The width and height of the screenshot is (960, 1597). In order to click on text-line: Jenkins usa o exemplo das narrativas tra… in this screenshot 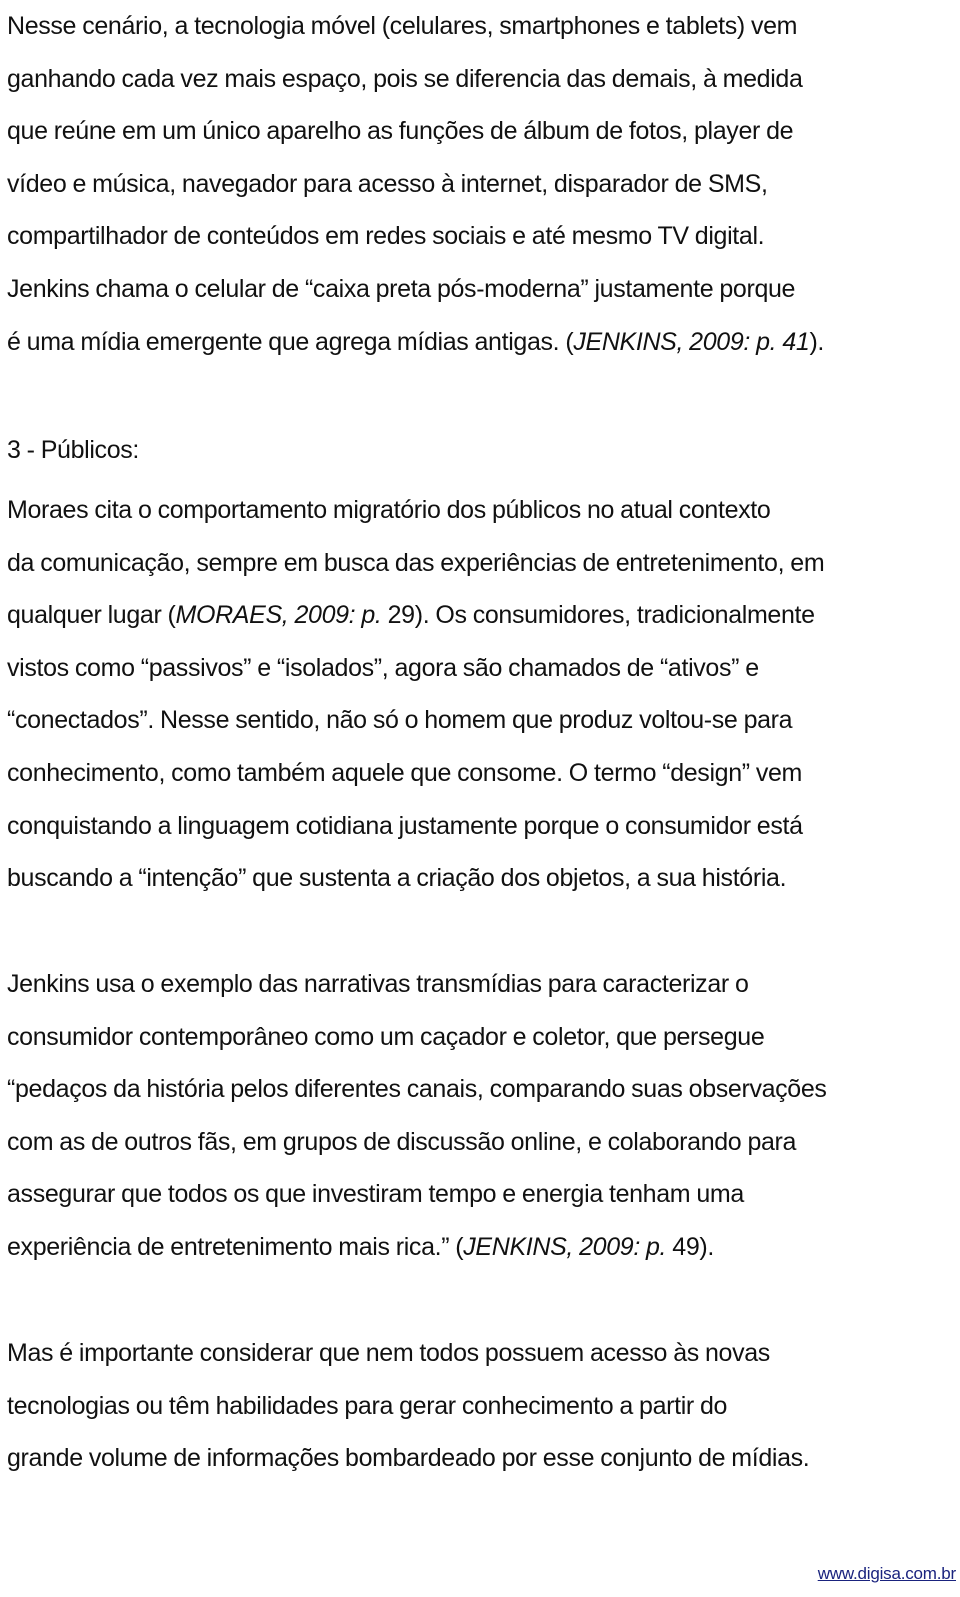, I will do `click(378, 984)`.